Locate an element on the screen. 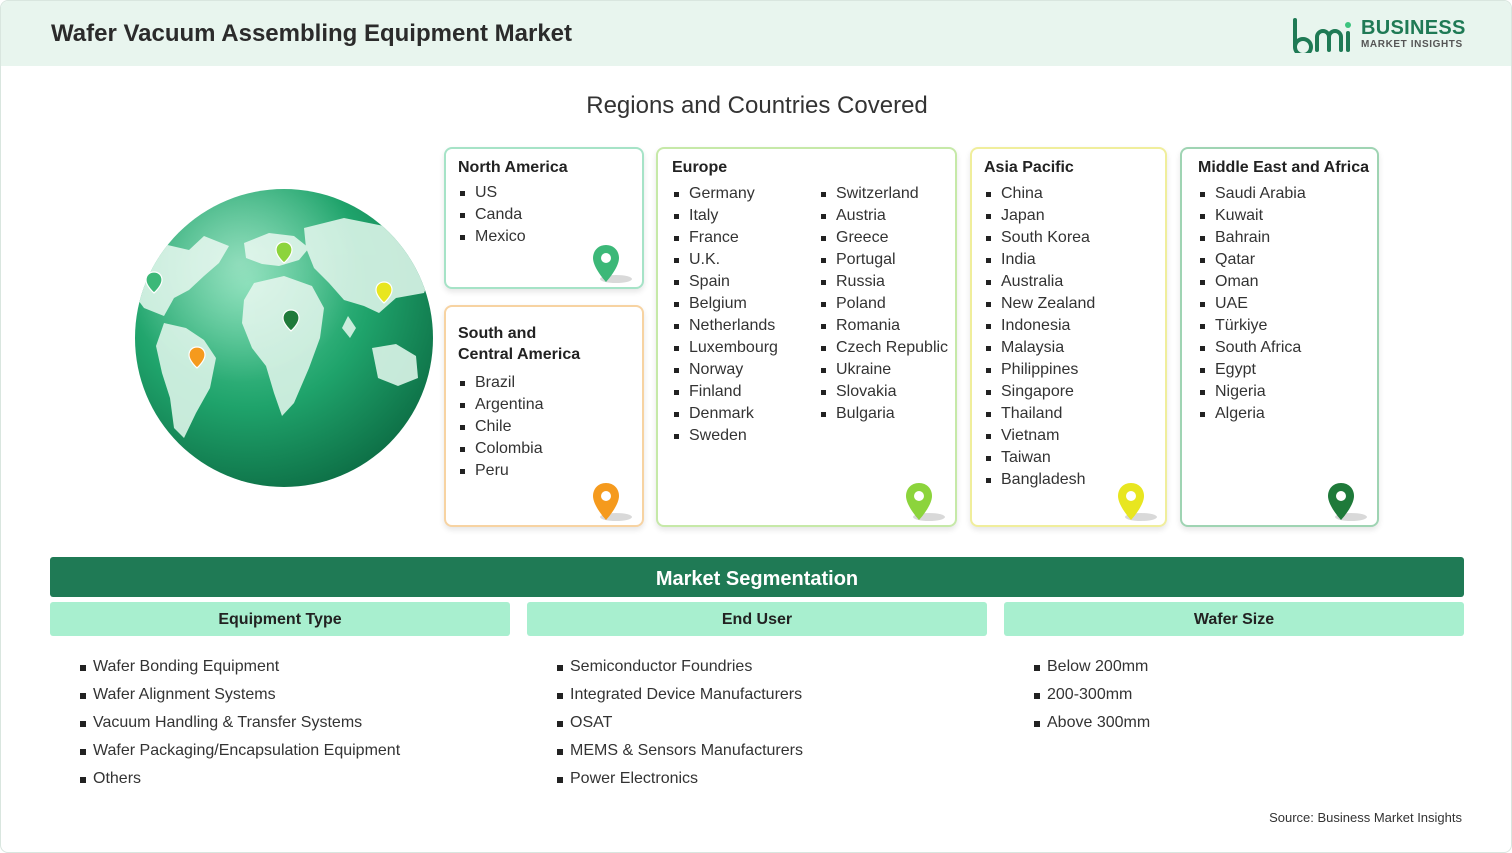  list-item: Vacuum Handling & Transfer Systems is located at coordinates (240, 723).